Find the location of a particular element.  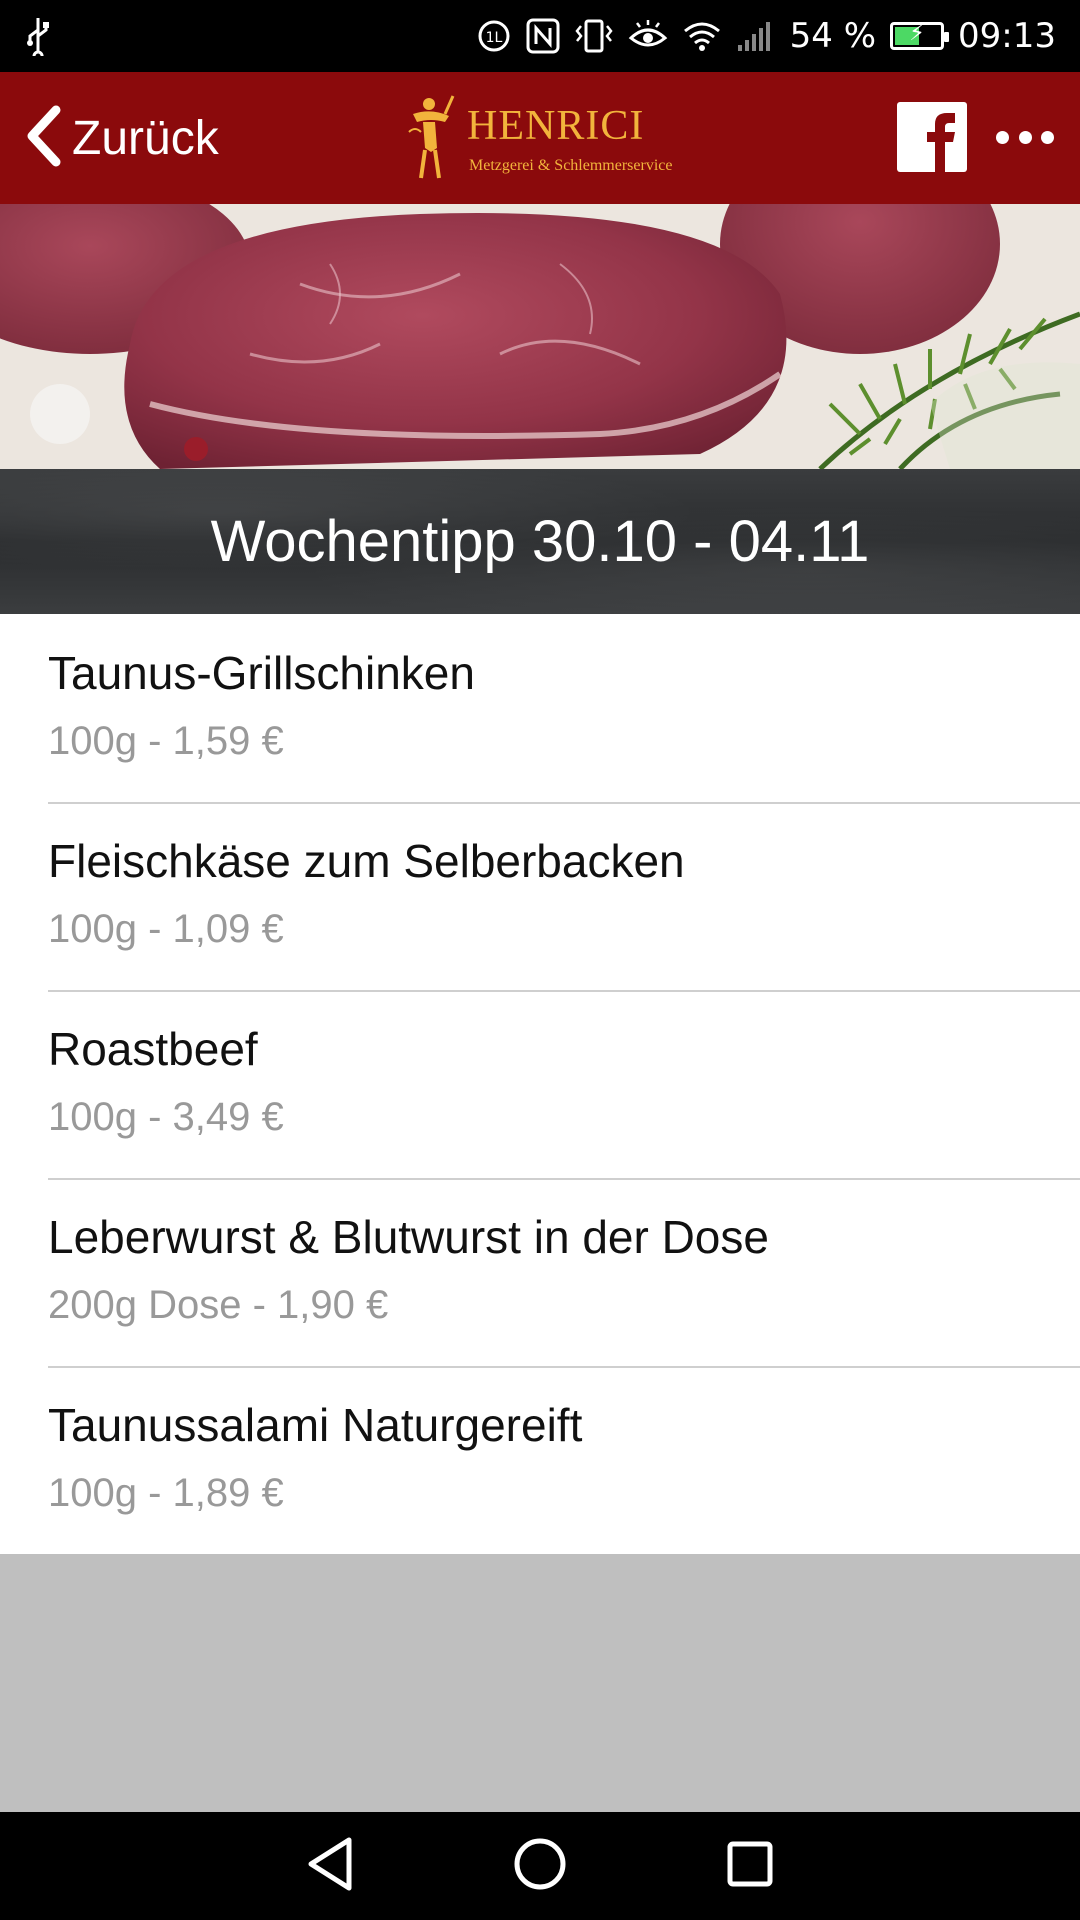

week-tip-banner: Wochentipp 30.10 - 04.11 is located at coordinates (540, 541).